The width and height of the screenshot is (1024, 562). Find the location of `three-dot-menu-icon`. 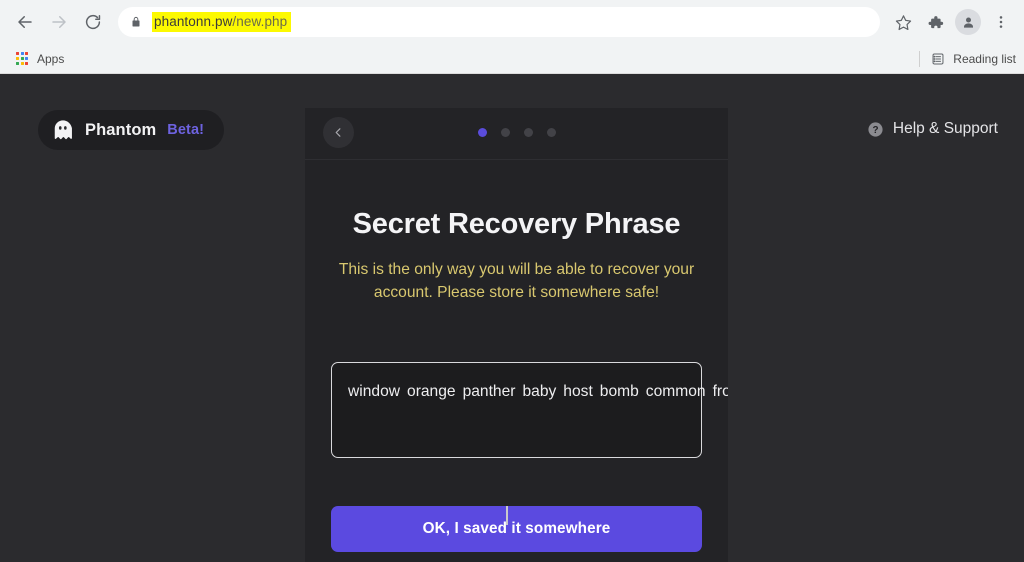

three-dot-menu-icon is located at coordinates (1001, 22).